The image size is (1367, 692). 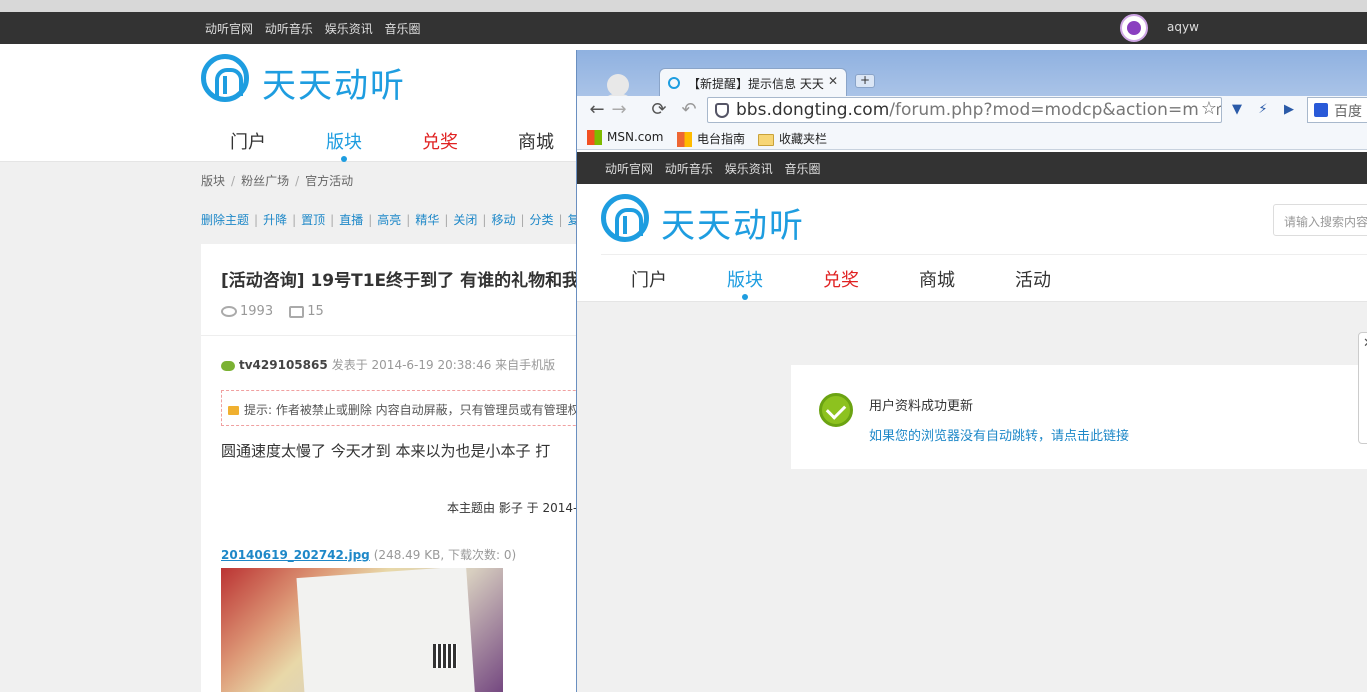 I want to click on back-icon: ←, so click(x=597, y=110).